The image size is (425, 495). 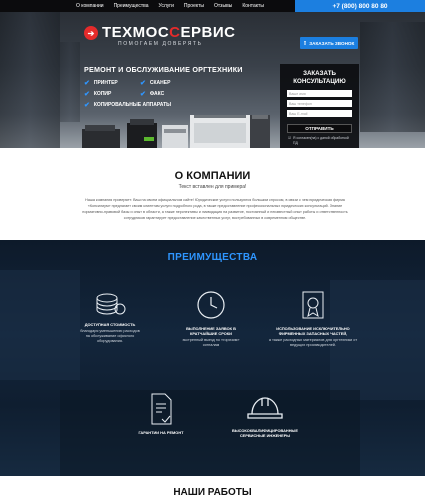 I want to click on consent-label: Я согласен(на) с даной обработкой ПД, so click(x=321, y=140).